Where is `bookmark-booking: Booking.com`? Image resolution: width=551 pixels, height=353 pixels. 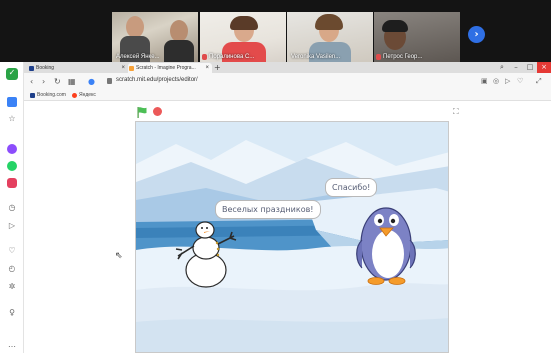
bookmark-booking: Booking.com is located at coordinates (48, 95).